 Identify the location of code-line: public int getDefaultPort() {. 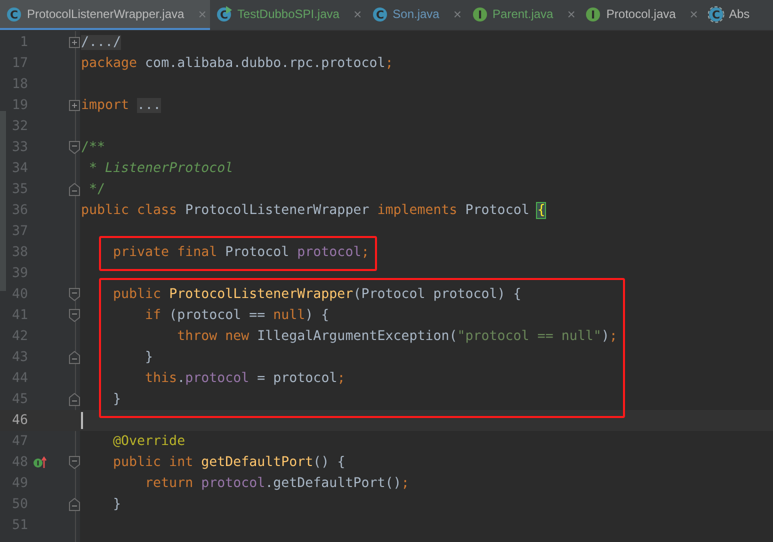
(229, 462).